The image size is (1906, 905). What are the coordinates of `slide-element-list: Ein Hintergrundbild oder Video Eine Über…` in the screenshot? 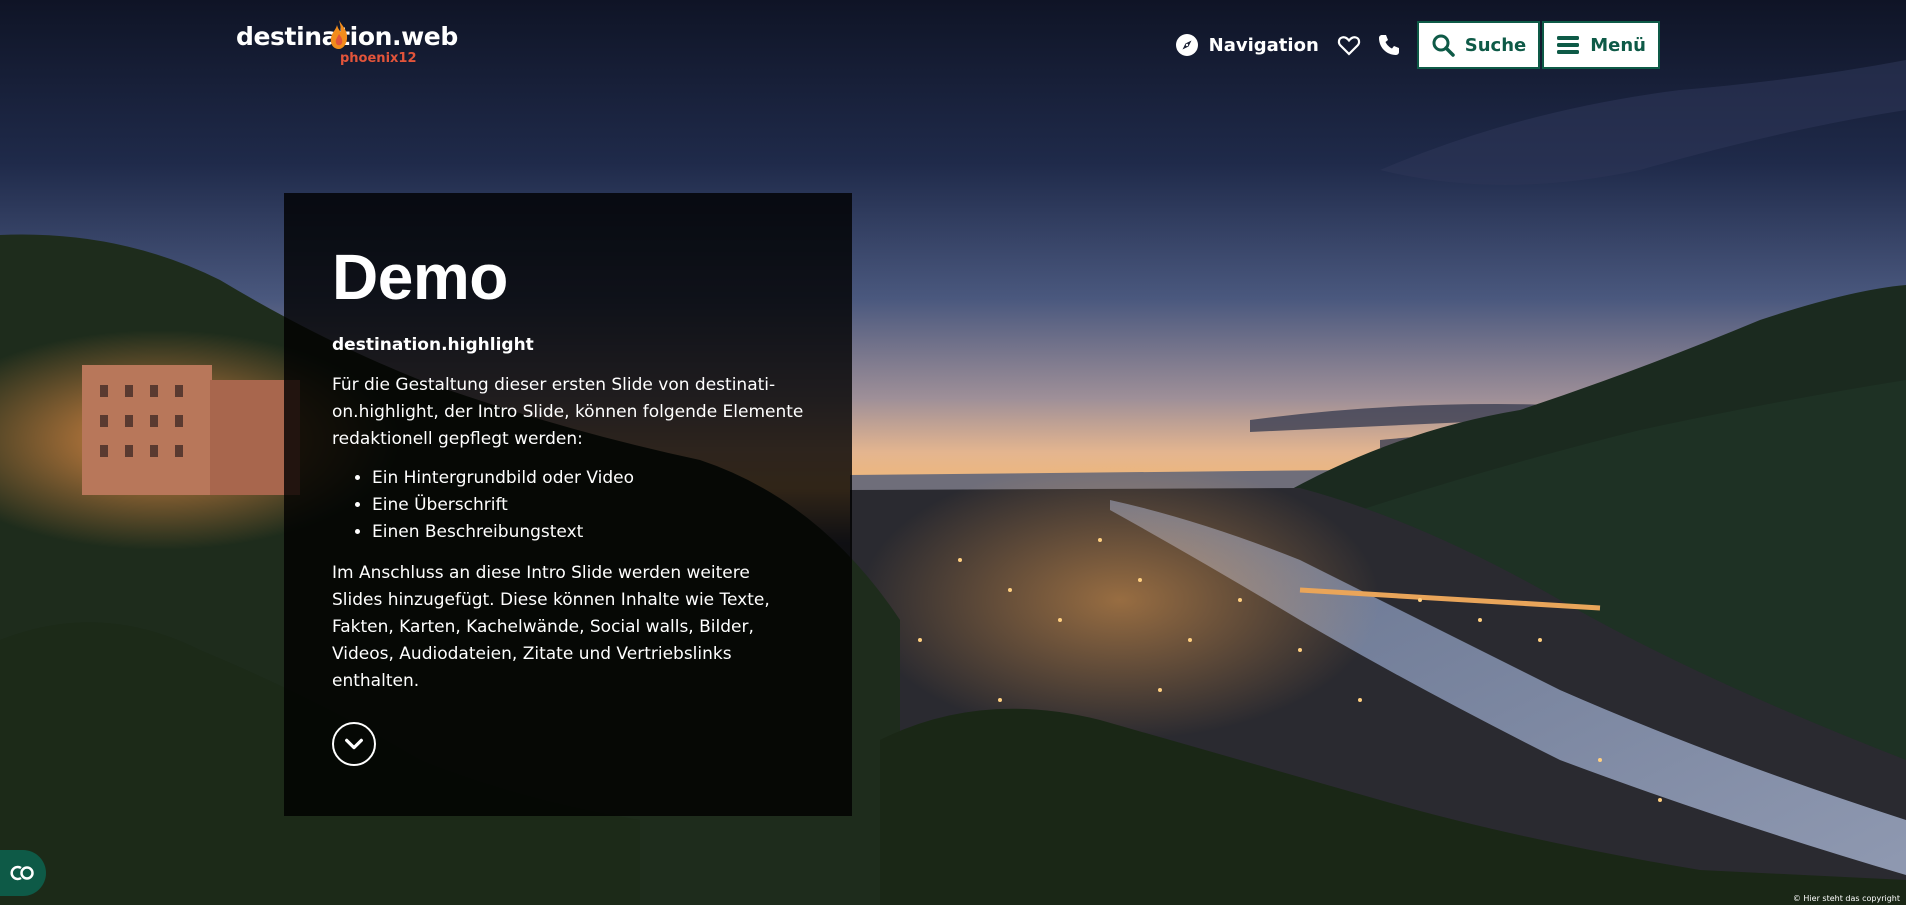 It's located at (568, 505).